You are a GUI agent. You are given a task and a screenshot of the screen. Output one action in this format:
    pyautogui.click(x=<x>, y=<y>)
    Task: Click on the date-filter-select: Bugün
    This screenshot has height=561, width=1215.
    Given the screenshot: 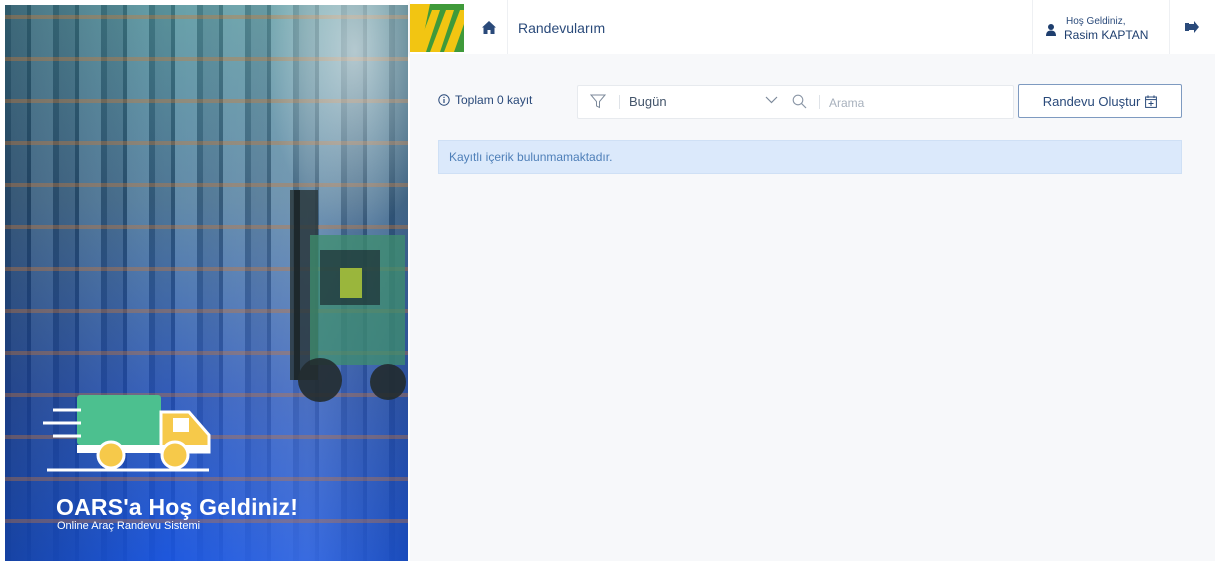 What is the action you would take?
    pyautogui.click(x=648, y=101)
    